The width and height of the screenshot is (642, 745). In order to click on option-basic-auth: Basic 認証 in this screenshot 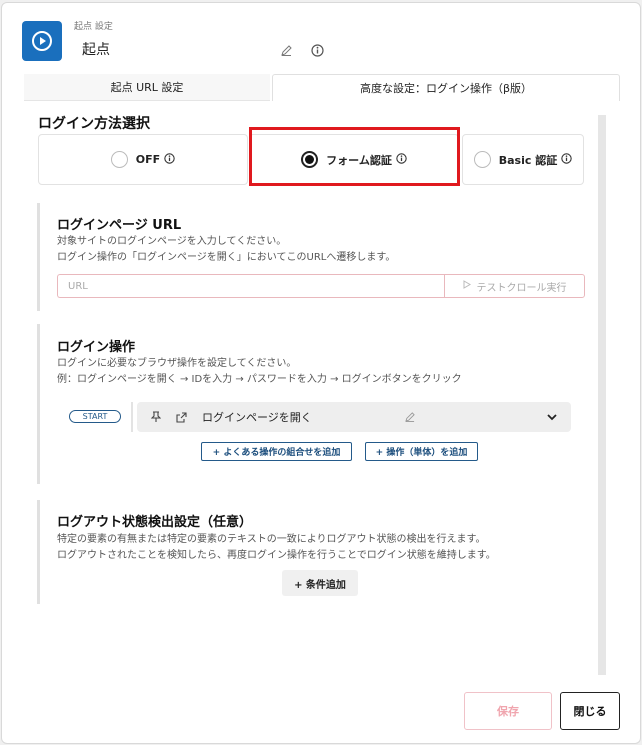, I will do `click(523, 159)`.